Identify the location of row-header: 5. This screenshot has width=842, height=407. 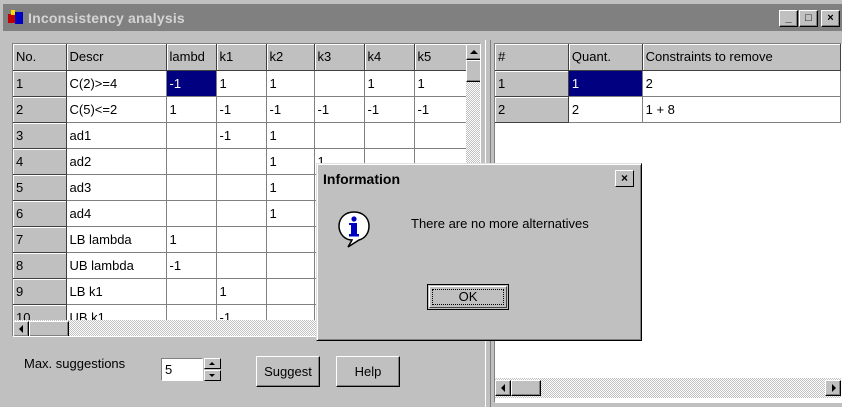
(40, 187).